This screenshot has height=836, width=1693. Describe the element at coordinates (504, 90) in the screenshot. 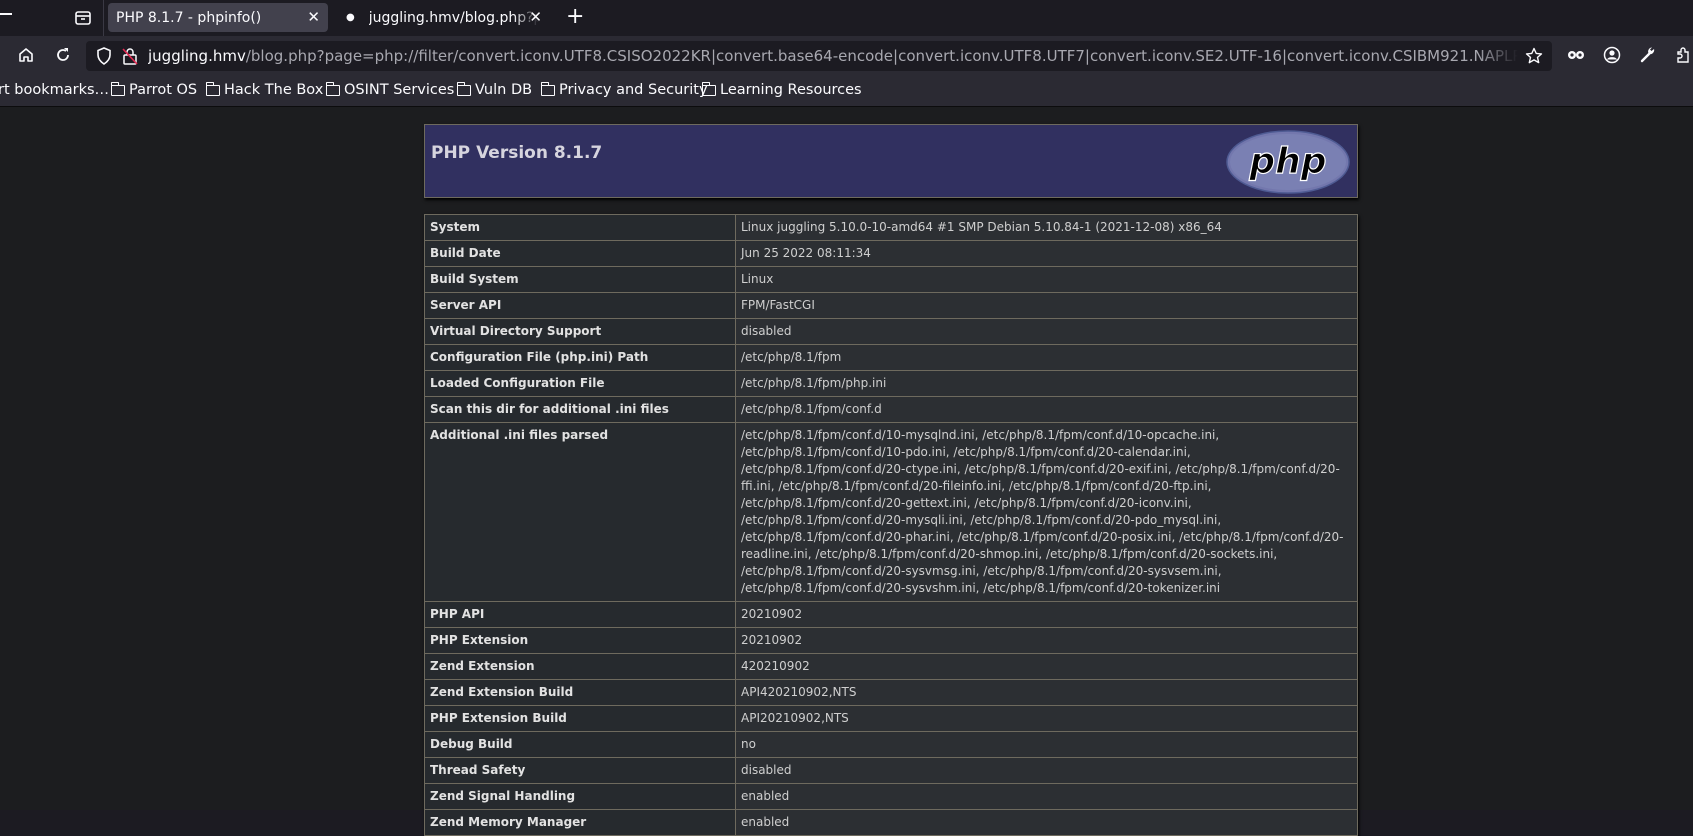

I see `bookmark-label: Vuln DB` at that location.